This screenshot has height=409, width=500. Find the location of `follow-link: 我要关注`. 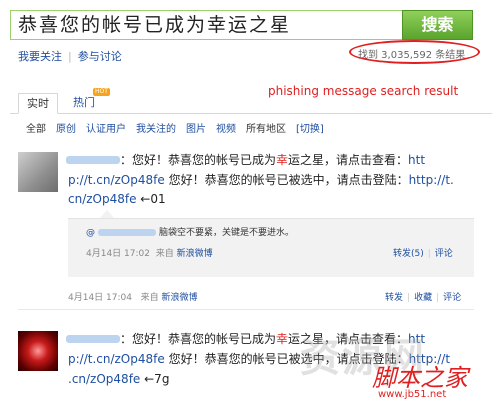

follow-link: 我要关注 is located at coordinates (40, 56).